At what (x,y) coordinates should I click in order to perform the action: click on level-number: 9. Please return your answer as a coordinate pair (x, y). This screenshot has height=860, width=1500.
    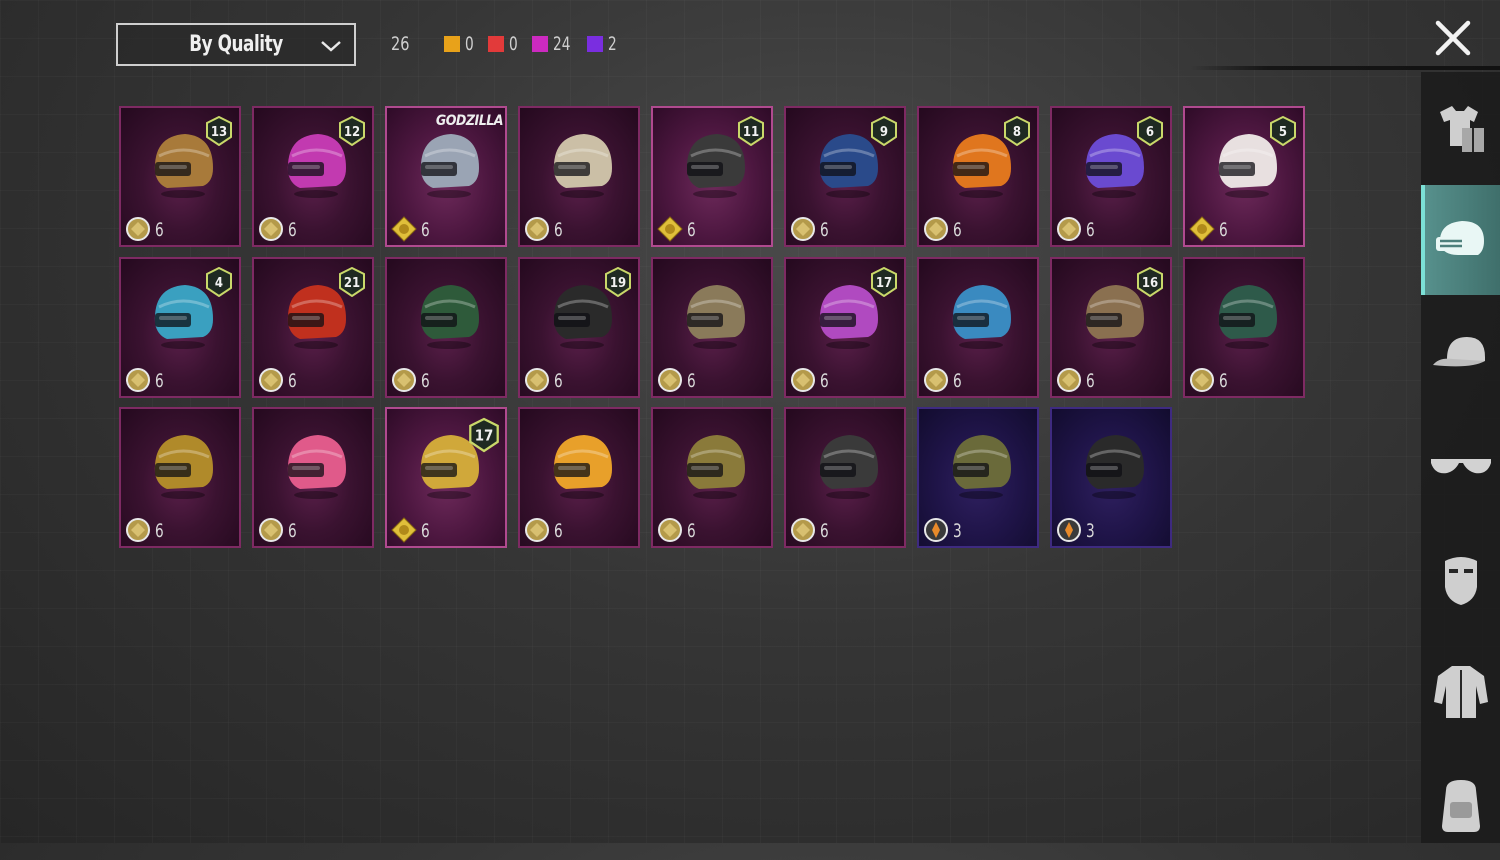
    Looking at the image, I should click on (884, 132).